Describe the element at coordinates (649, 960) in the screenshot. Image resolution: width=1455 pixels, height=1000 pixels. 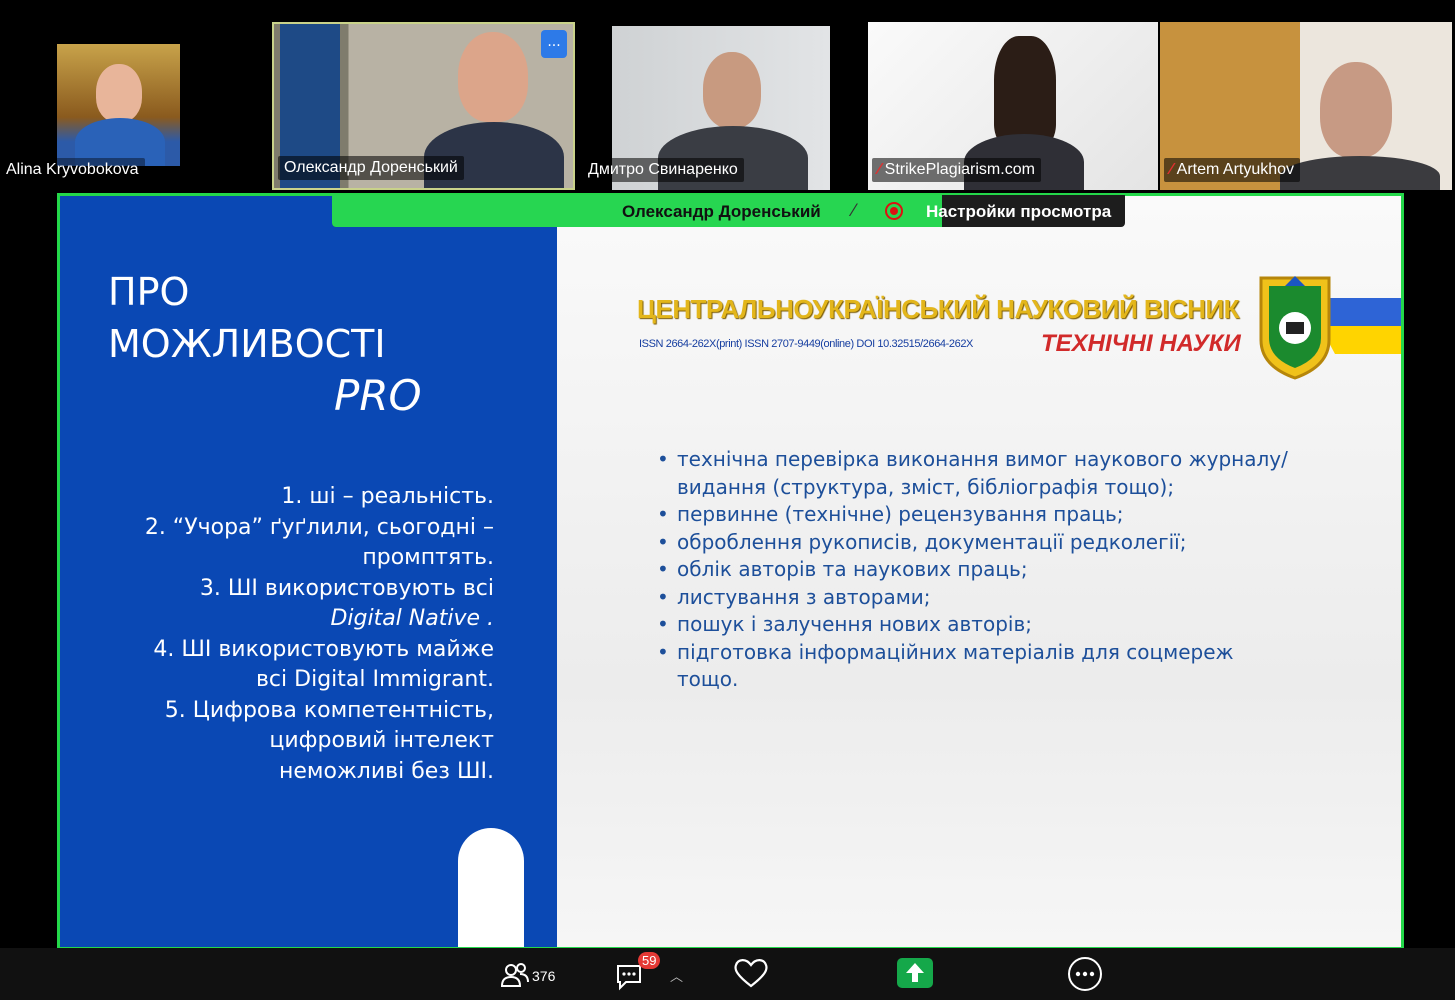
I see `chat-badge: 59` at that location.